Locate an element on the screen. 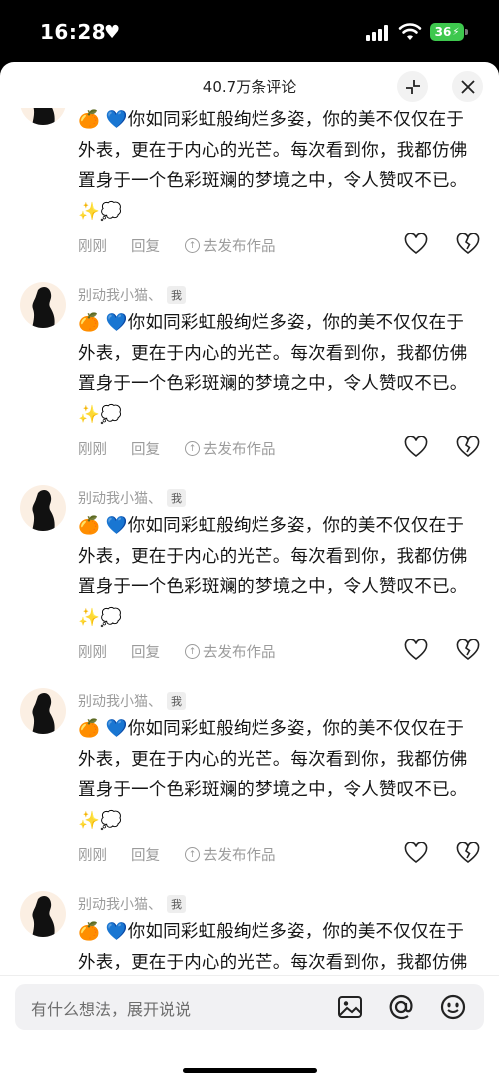  wifi-icon is located at coordinates (410, 31).